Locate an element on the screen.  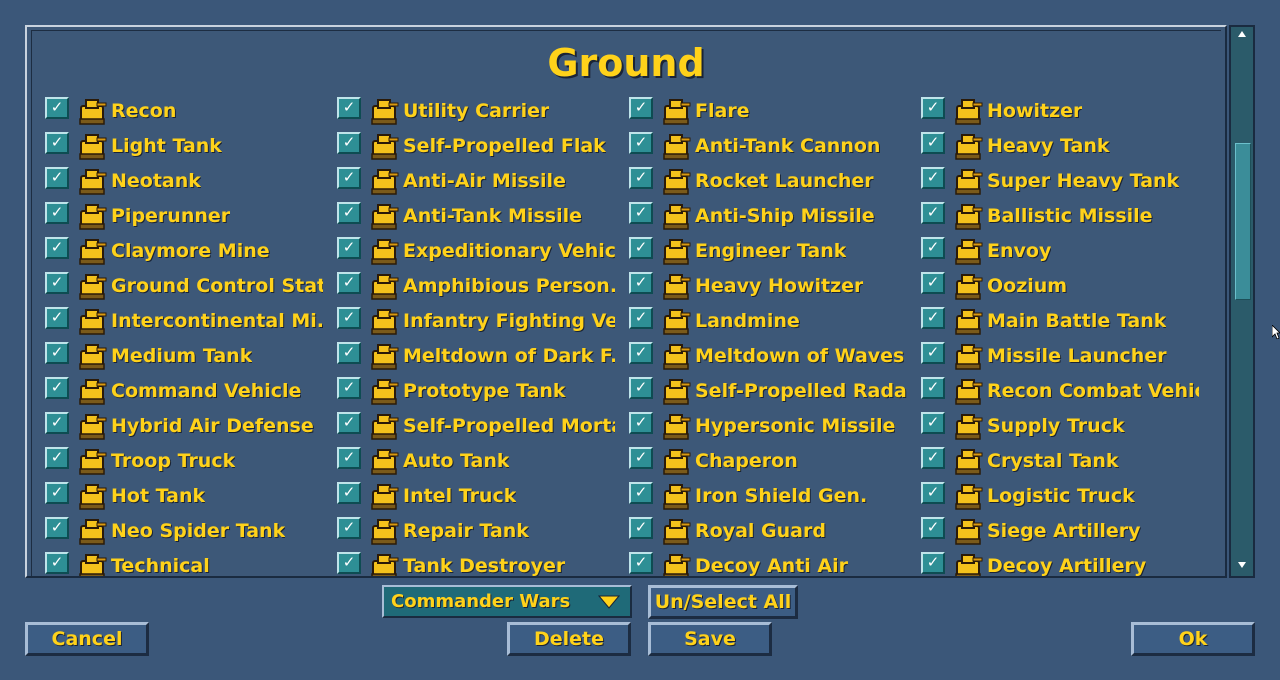
scroll-down-button is located at coordinates (1242, 567).